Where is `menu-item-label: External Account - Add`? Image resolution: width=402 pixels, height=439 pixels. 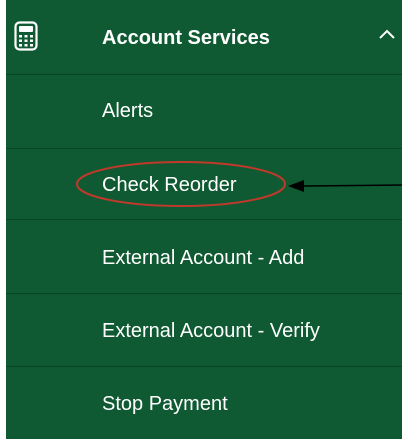 menu-item-label: External Account - Add is located at coordinates (203, 258).